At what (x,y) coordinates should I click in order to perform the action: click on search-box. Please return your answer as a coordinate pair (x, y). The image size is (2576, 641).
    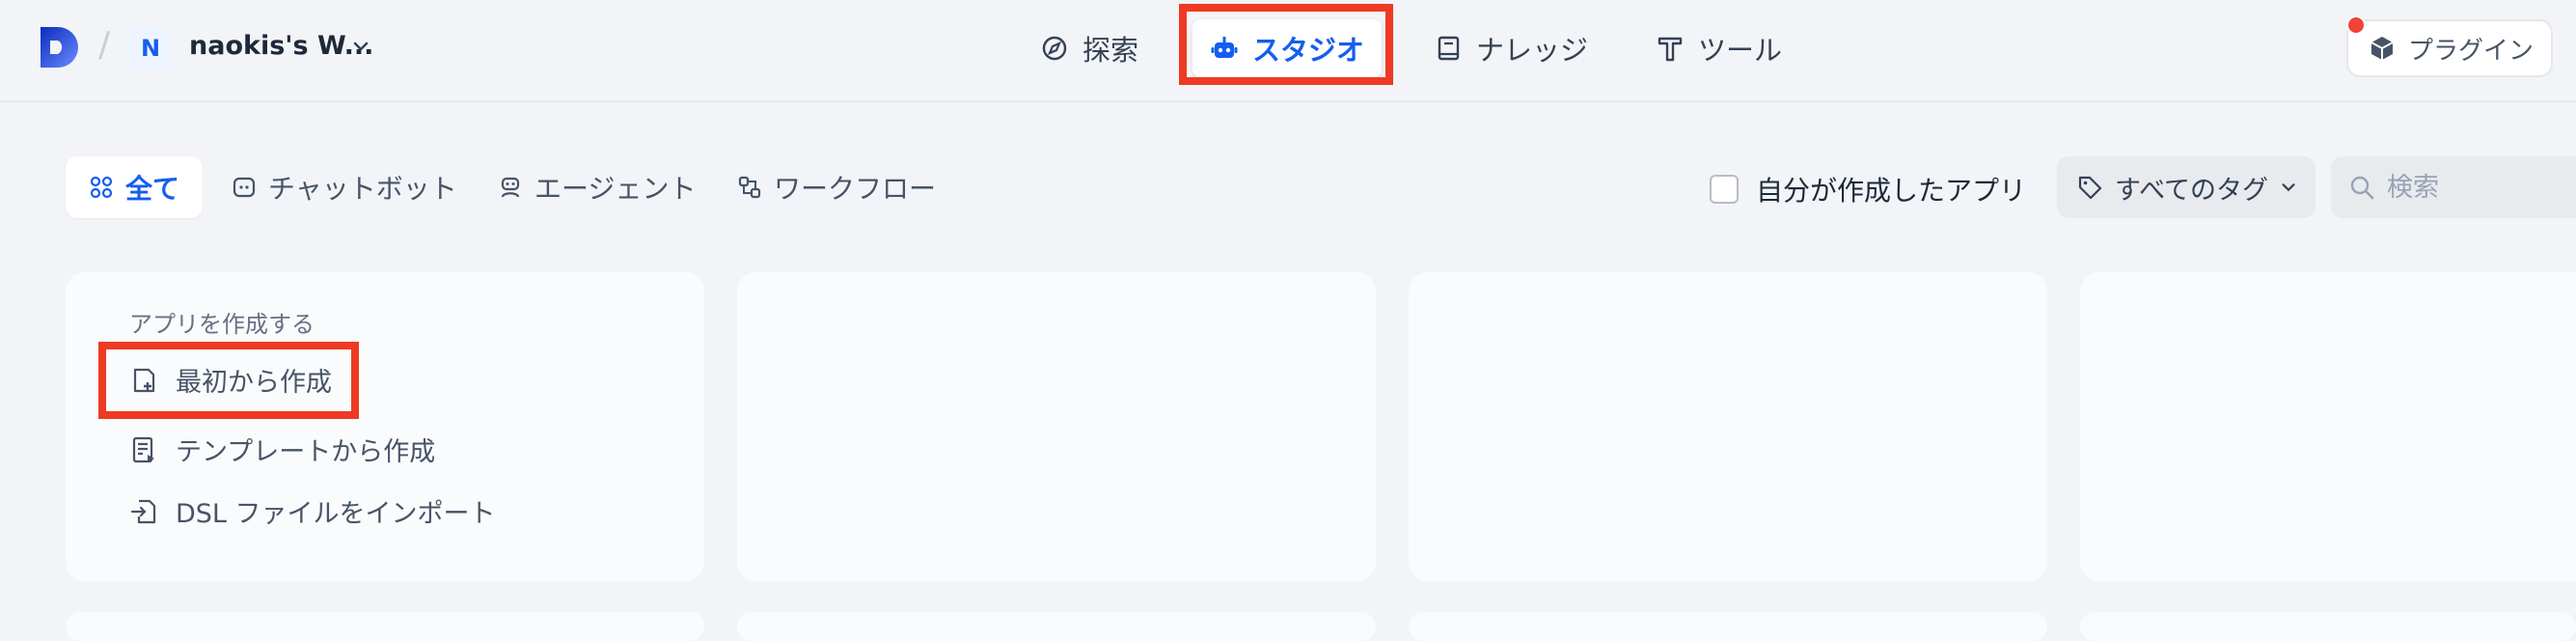
    Looking at the image, I should click on (2453, 187).